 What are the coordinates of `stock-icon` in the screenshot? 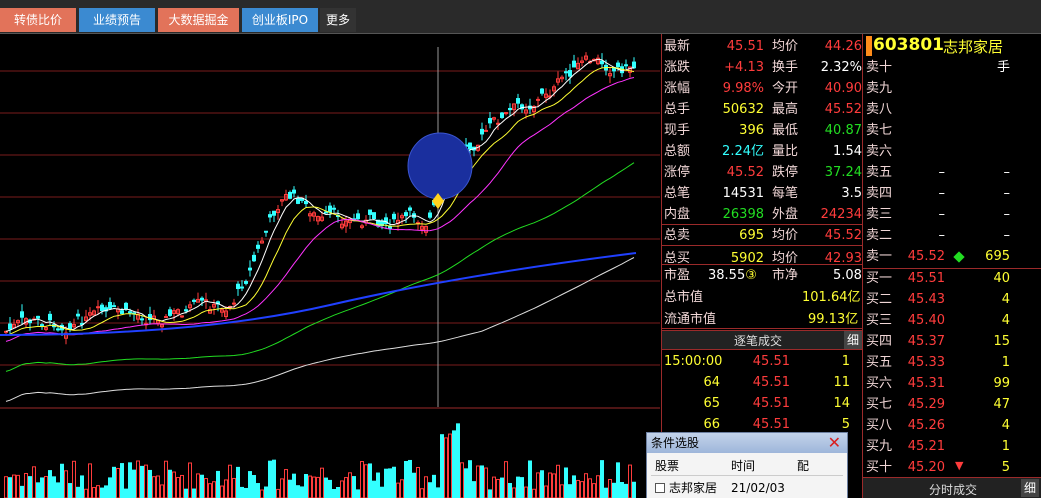 It's located at (660, 488).